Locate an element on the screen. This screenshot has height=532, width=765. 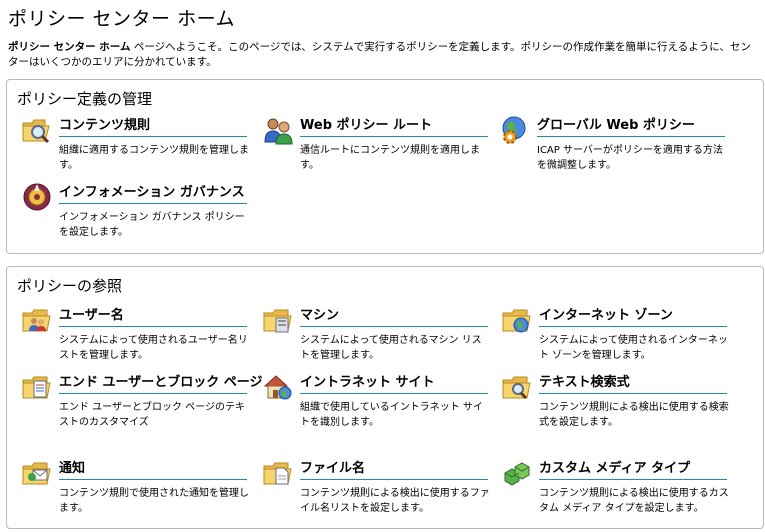
custom-media-types-link: カスタム メディア タイプ is located at coordinates (614, 466).